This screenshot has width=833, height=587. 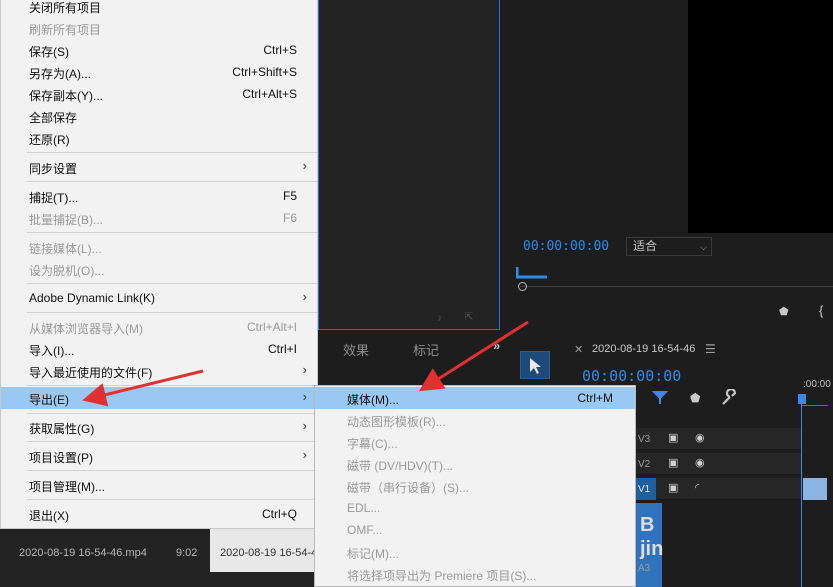 What do you see at coordinates (305, 363) in the screenshot?
I see `annotation-arrows` at bounding box center [305, 363].